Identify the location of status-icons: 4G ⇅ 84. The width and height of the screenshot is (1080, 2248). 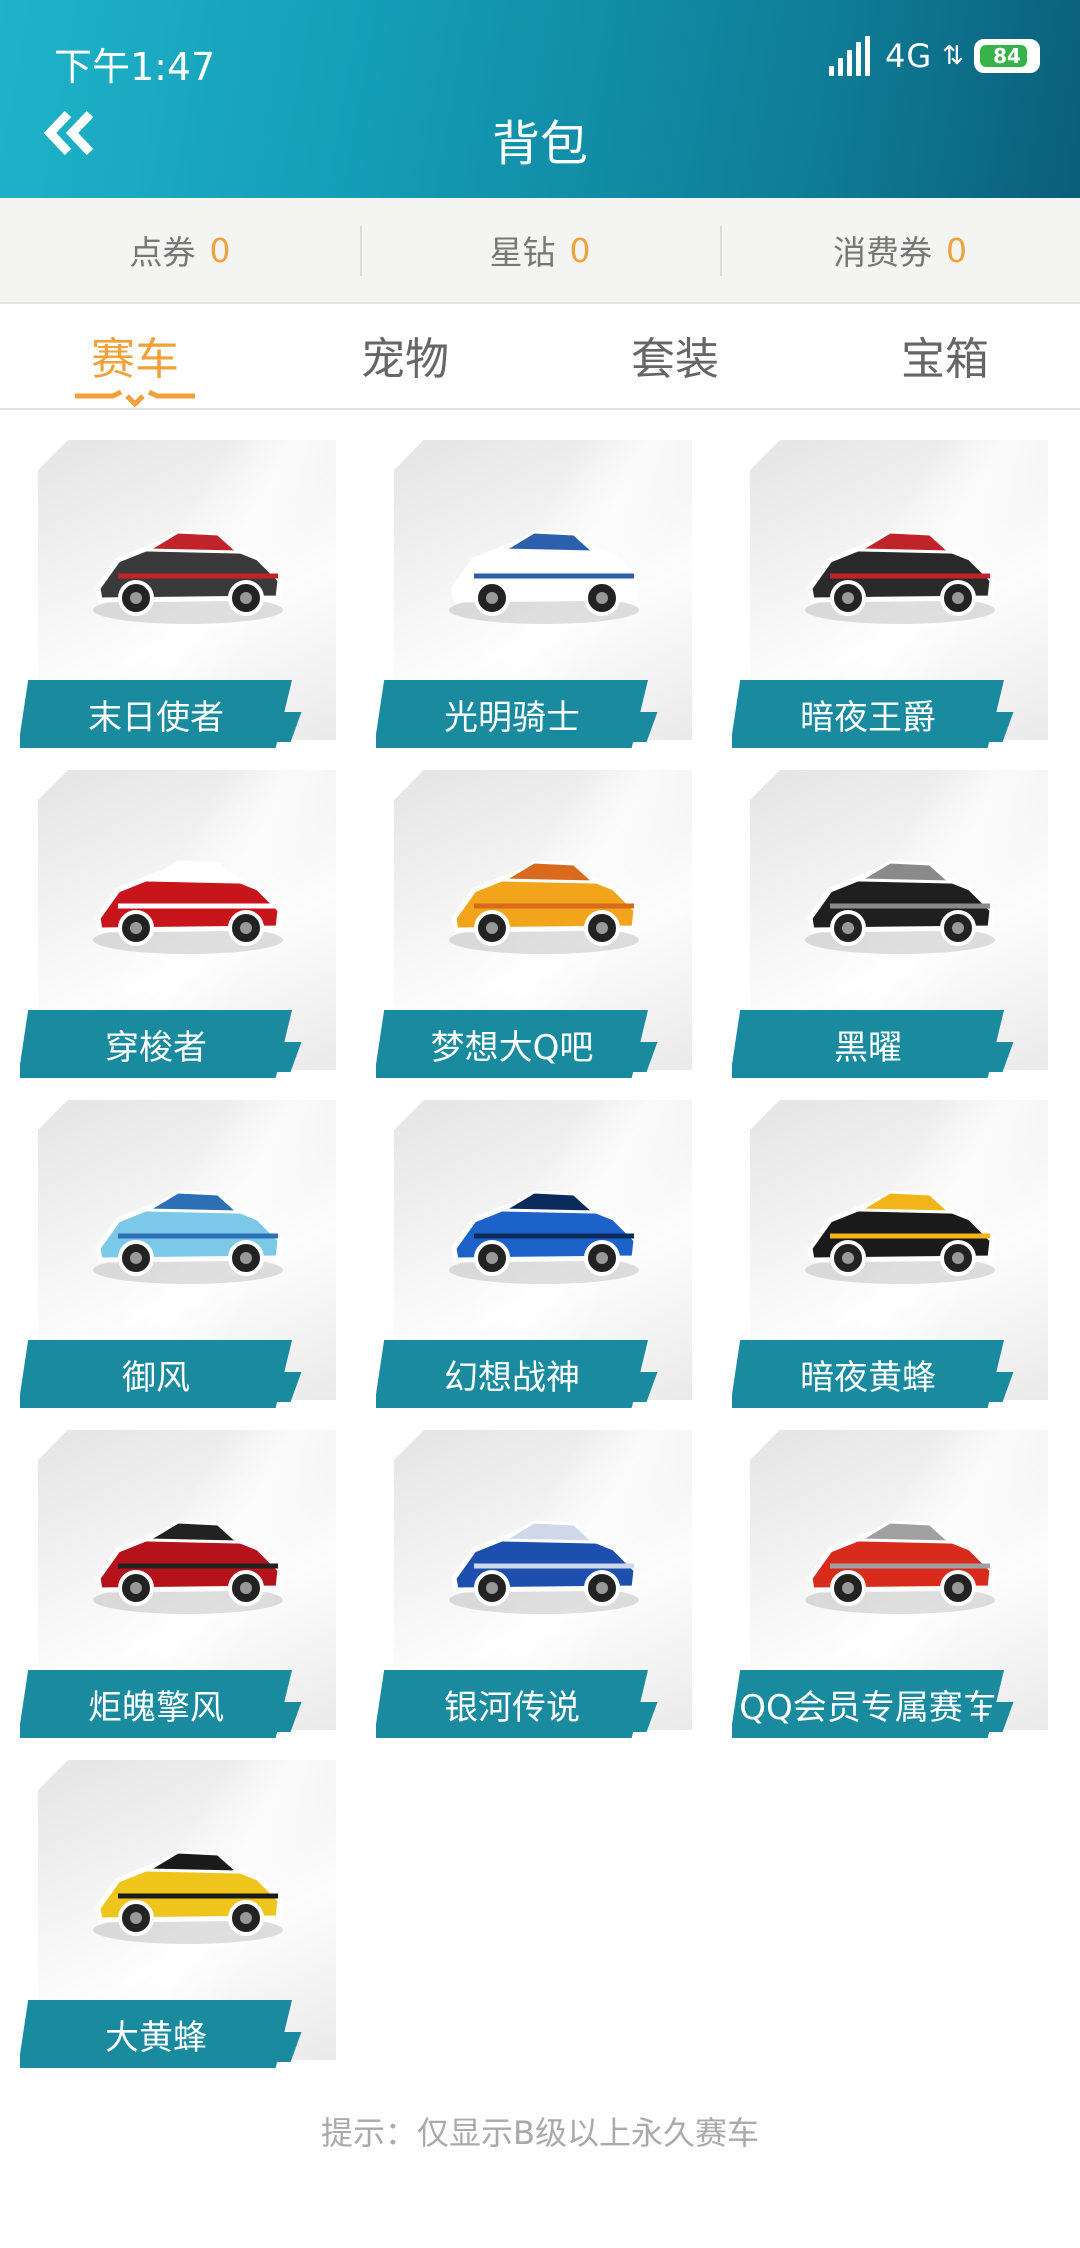
(934, 56).